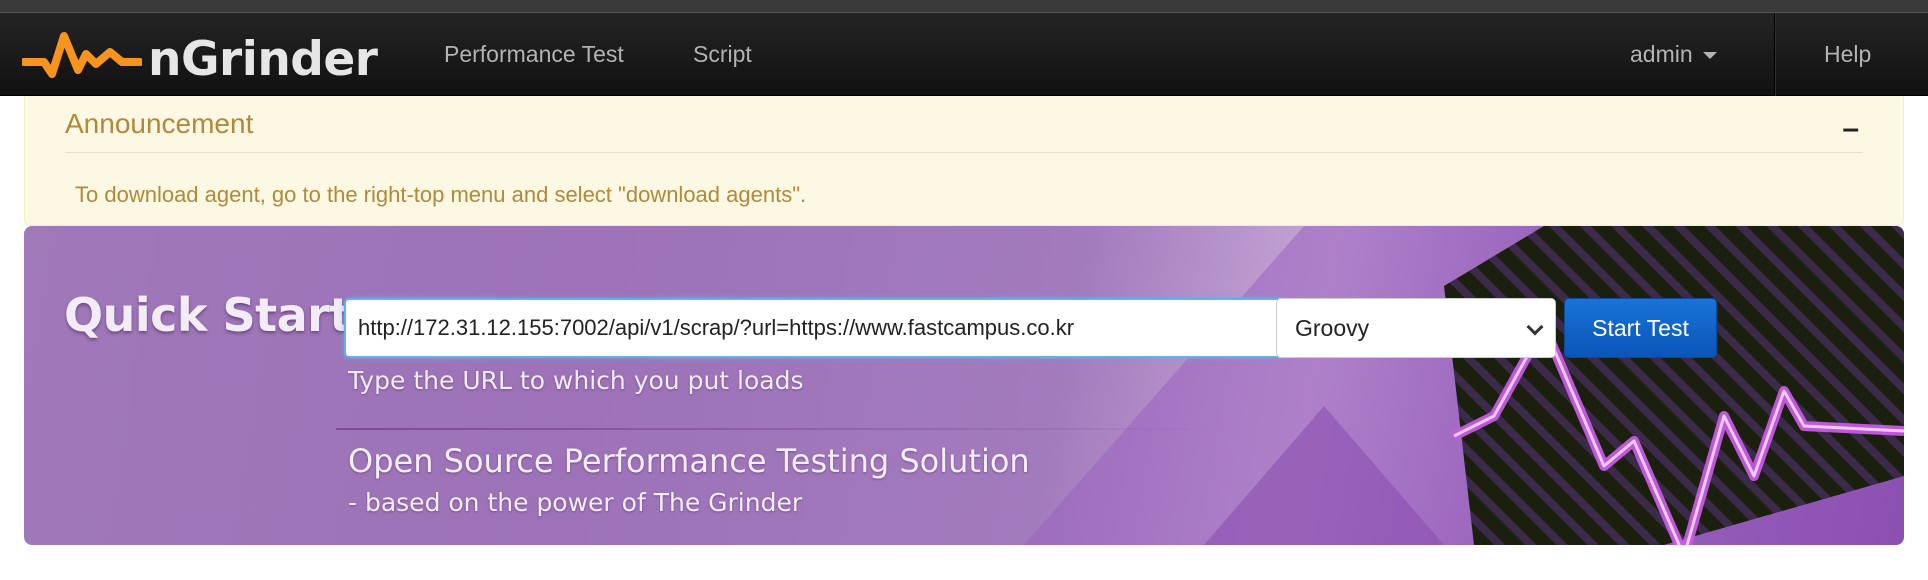  Describe the element at coordinates (1416, 328) in the screenshot. I see `script-type-select: Groovy` at that location.